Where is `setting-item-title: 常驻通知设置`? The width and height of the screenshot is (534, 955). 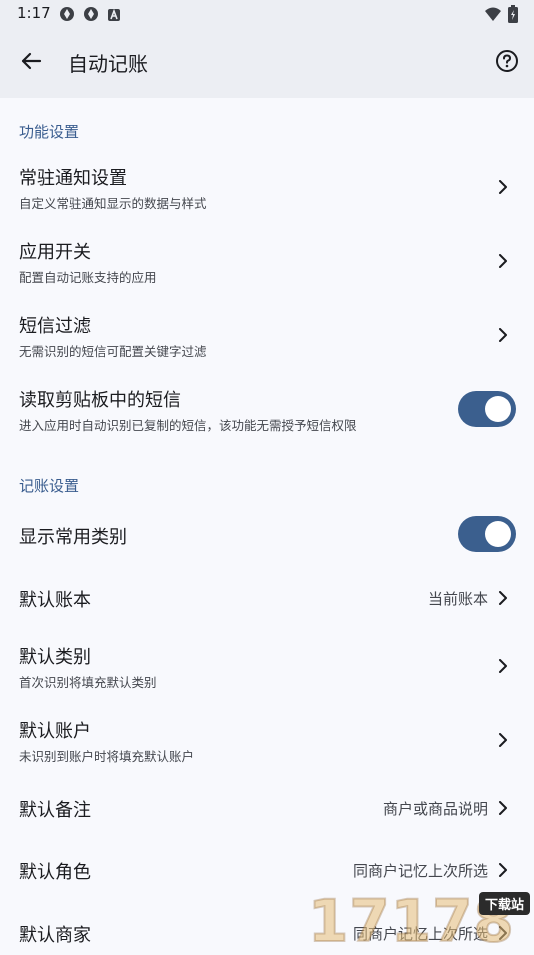 setting-item-title: 常驻通知设置 is located at coordinates (73, 178).